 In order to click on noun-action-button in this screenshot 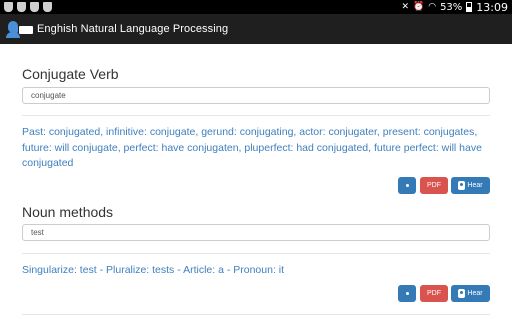, I will do `click(407, 293)`.